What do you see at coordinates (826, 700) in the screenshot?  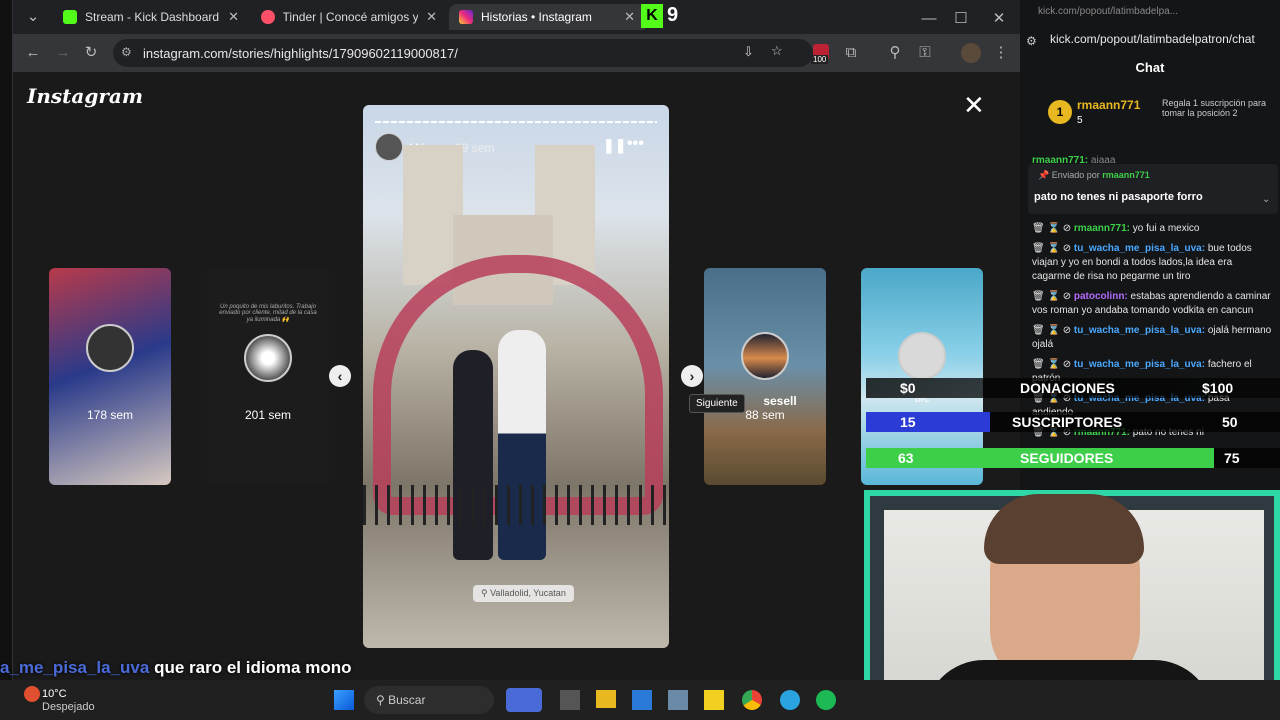 I see `spotify-icon` at bounding box center [826, 700].